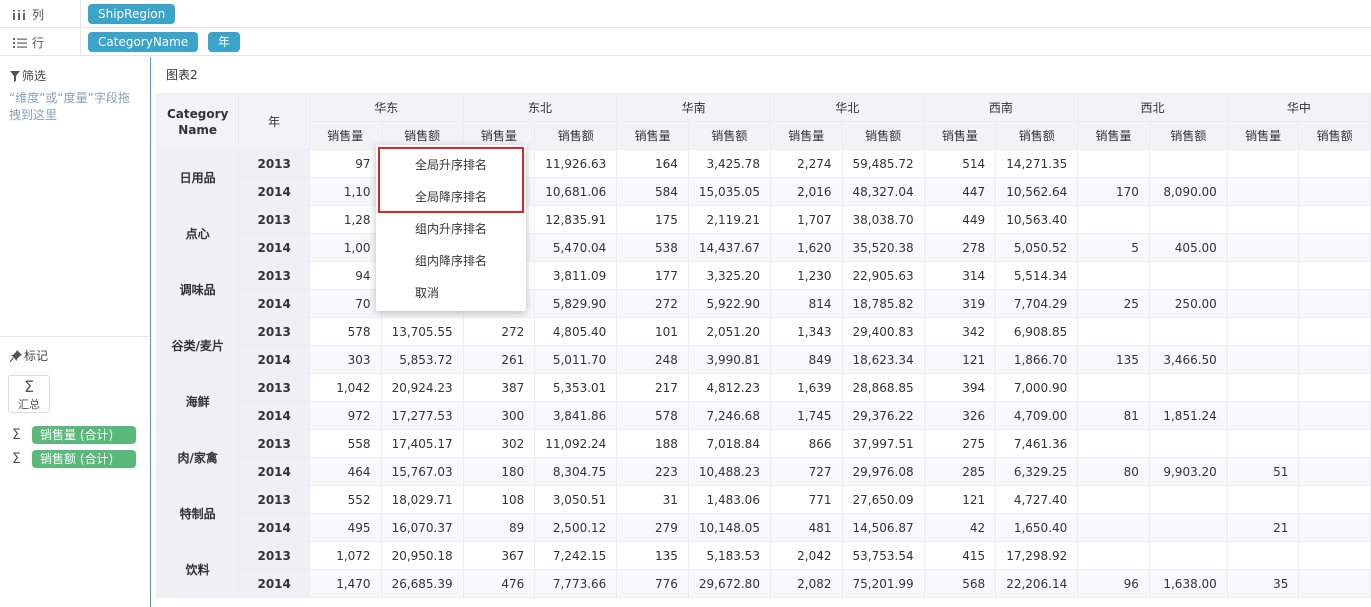 This screenshot has width=1371, height=607. What do you see at coordinates (38, 43) in the screenshot?
I see `rows-label: 行` at bounding box center [38, 43].